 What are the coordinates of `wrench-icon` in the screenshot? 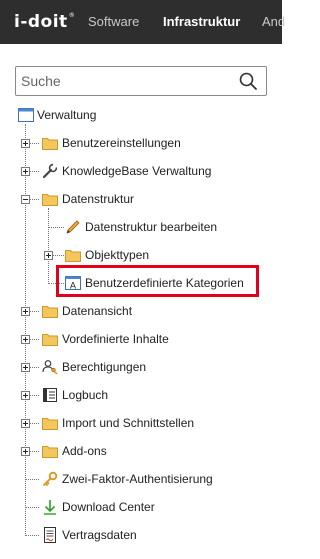 It's located at (50, 171).